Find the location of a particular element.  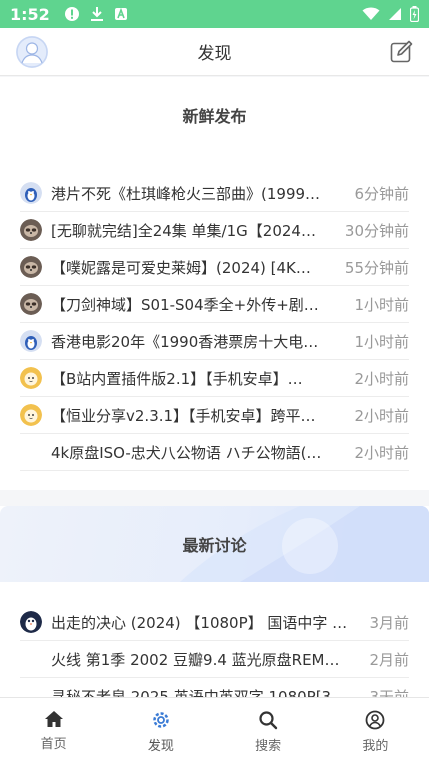

item-time: 2月前 is located at coordinates (389, 659).